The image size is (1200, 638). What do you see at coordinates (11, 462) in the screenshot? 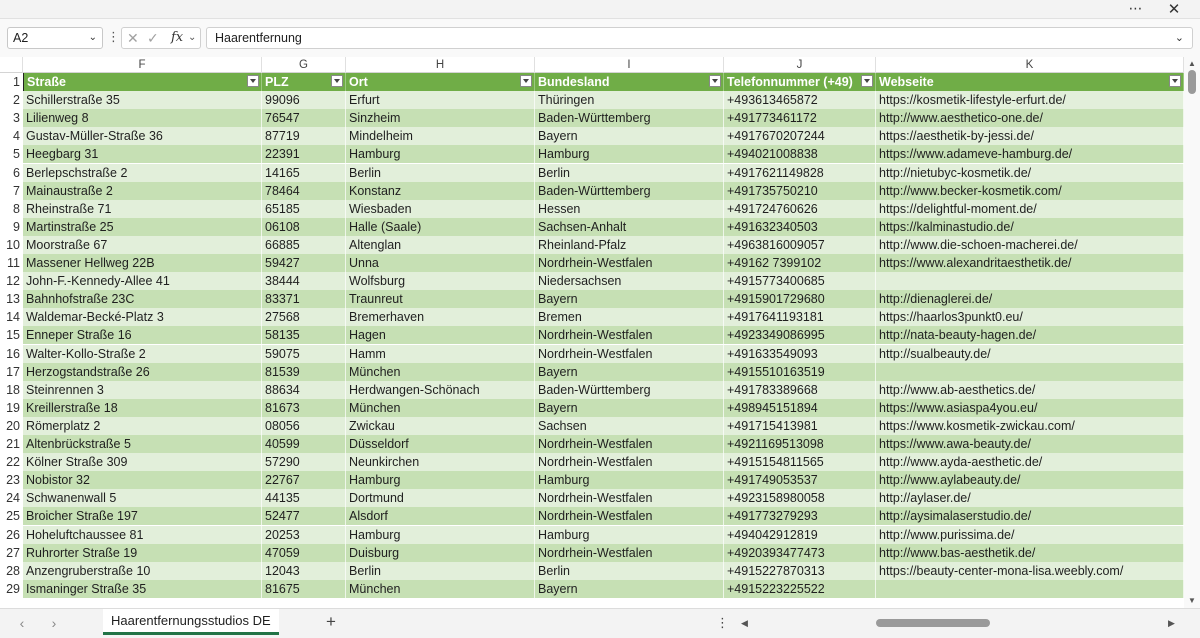
I see `row-number: 22` at bounding box center [11, 462].